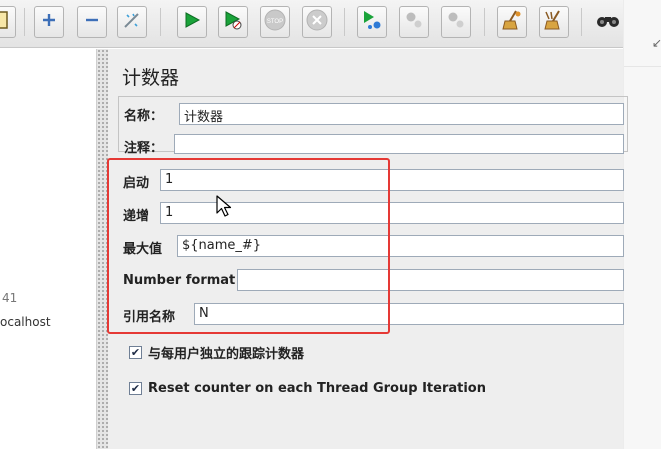 The height and width of the screenshot is (449, 661). I want to click on shutdown-icon, so click(317, 22).